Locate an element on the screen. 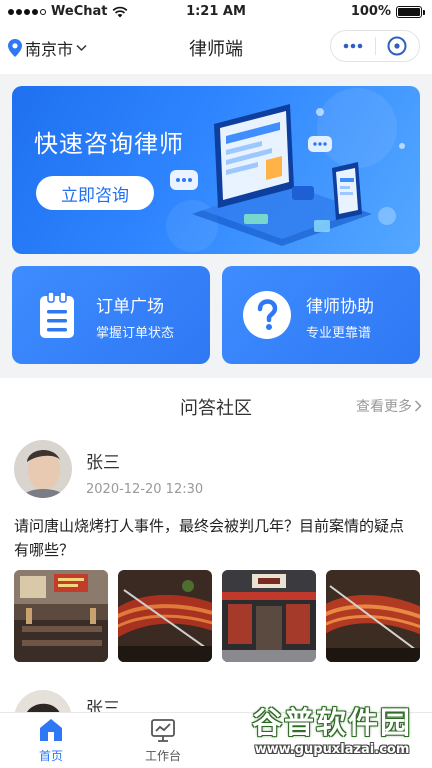 Image resolution: width=432 pixels, height=768 pixels. workbench-chart-icon is located at coordinates (163, 730).